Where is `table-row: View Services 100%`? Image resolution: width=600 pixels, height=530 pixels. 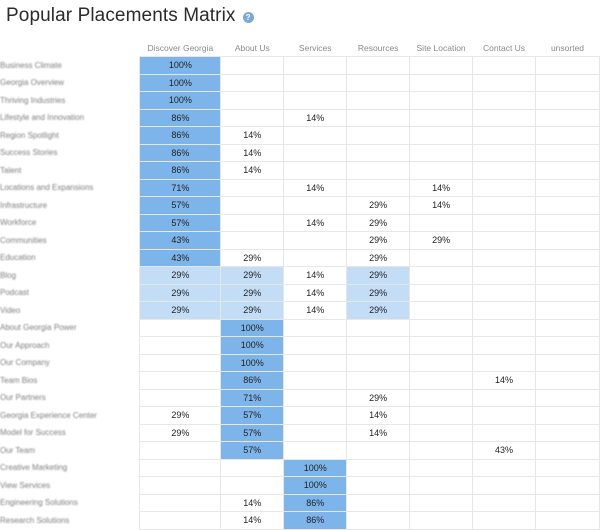
table-row: View Services 100% is located at coordinates (300, 485).